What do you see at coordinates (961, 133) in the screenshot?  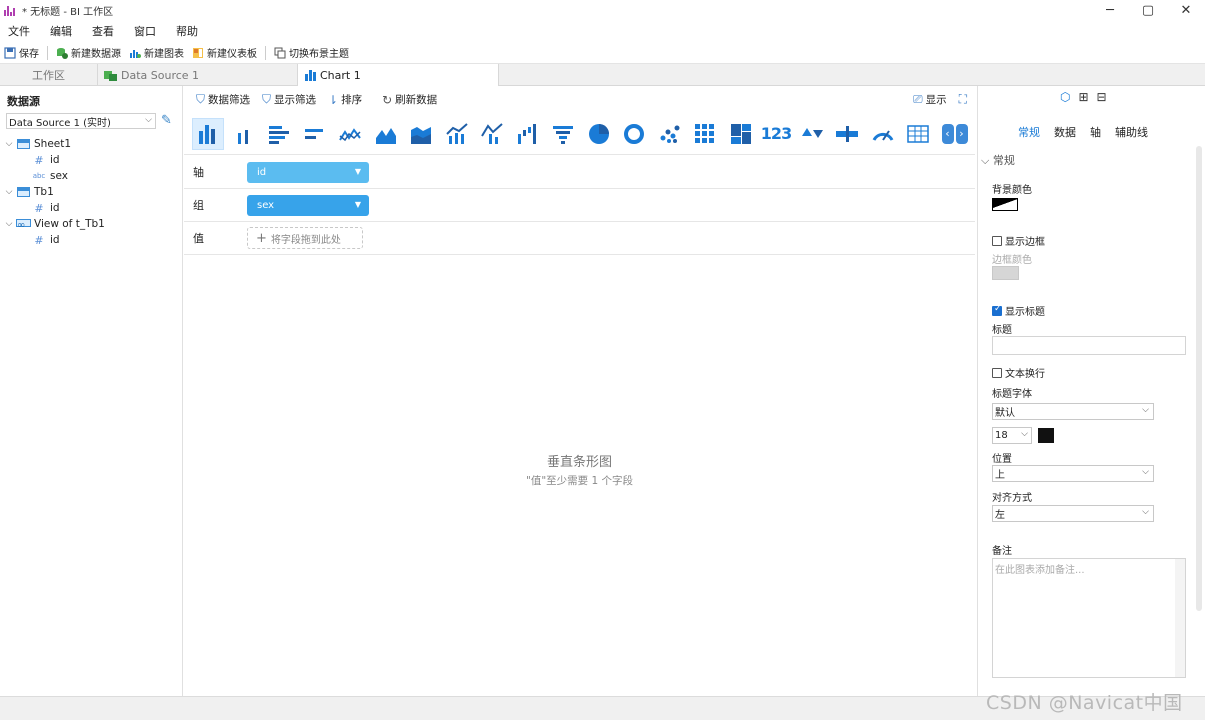 I see `chevron-right-icon: ›` at bounding box center [961, 133].